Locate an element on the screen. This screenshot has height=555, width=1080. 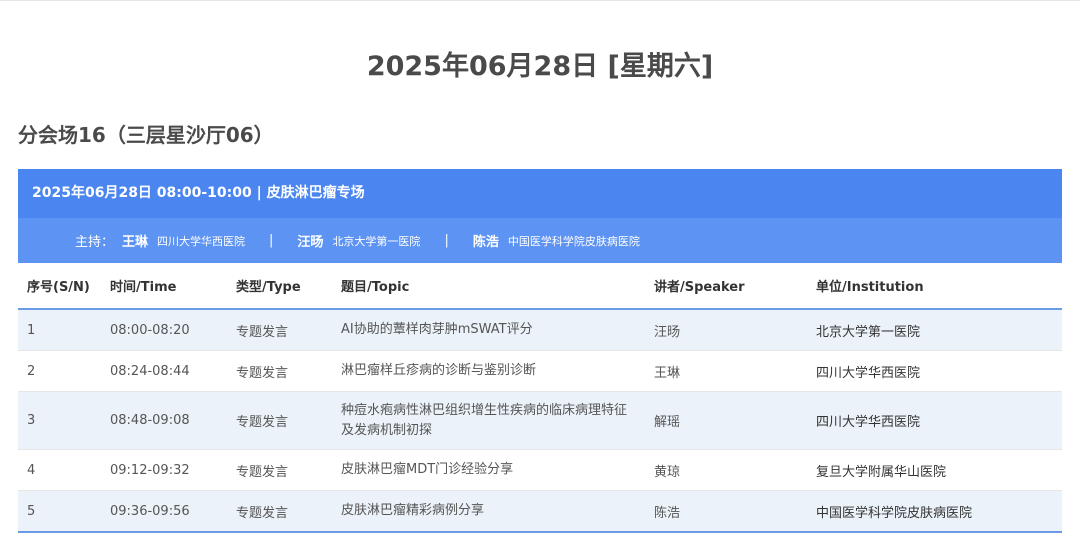
cell-institution: 北京大学第一医院 is located at coordinates (934, 330).